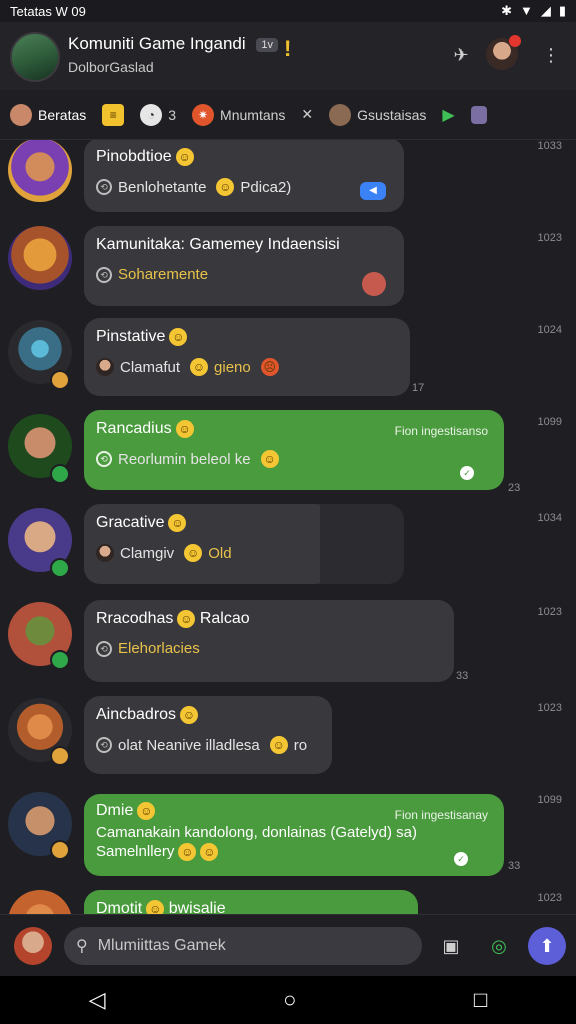  I want to click on group-title-text: Komuniti Game Ingandi, so click(157, 43).